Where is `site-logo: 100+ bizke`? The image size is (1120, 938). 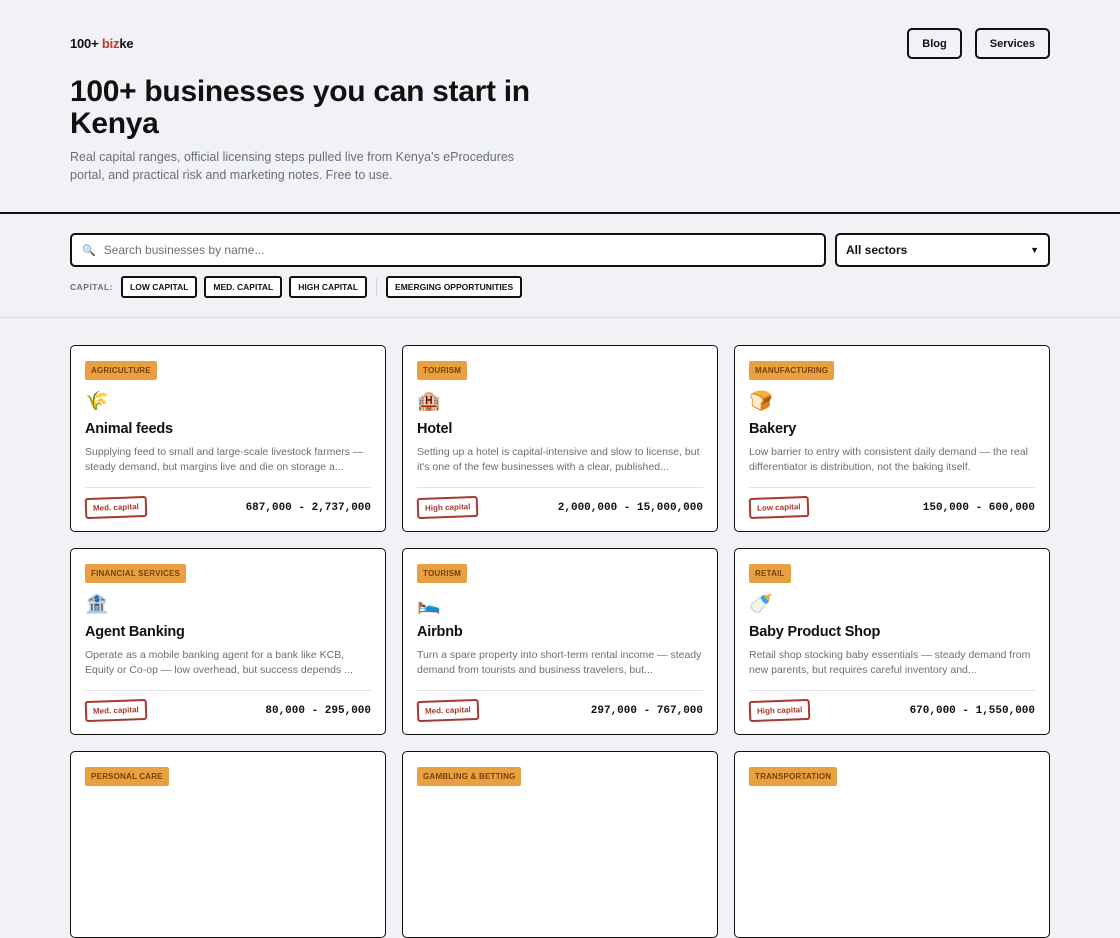 site-logo: 100+ bizke is located at coordinates (102, 43).